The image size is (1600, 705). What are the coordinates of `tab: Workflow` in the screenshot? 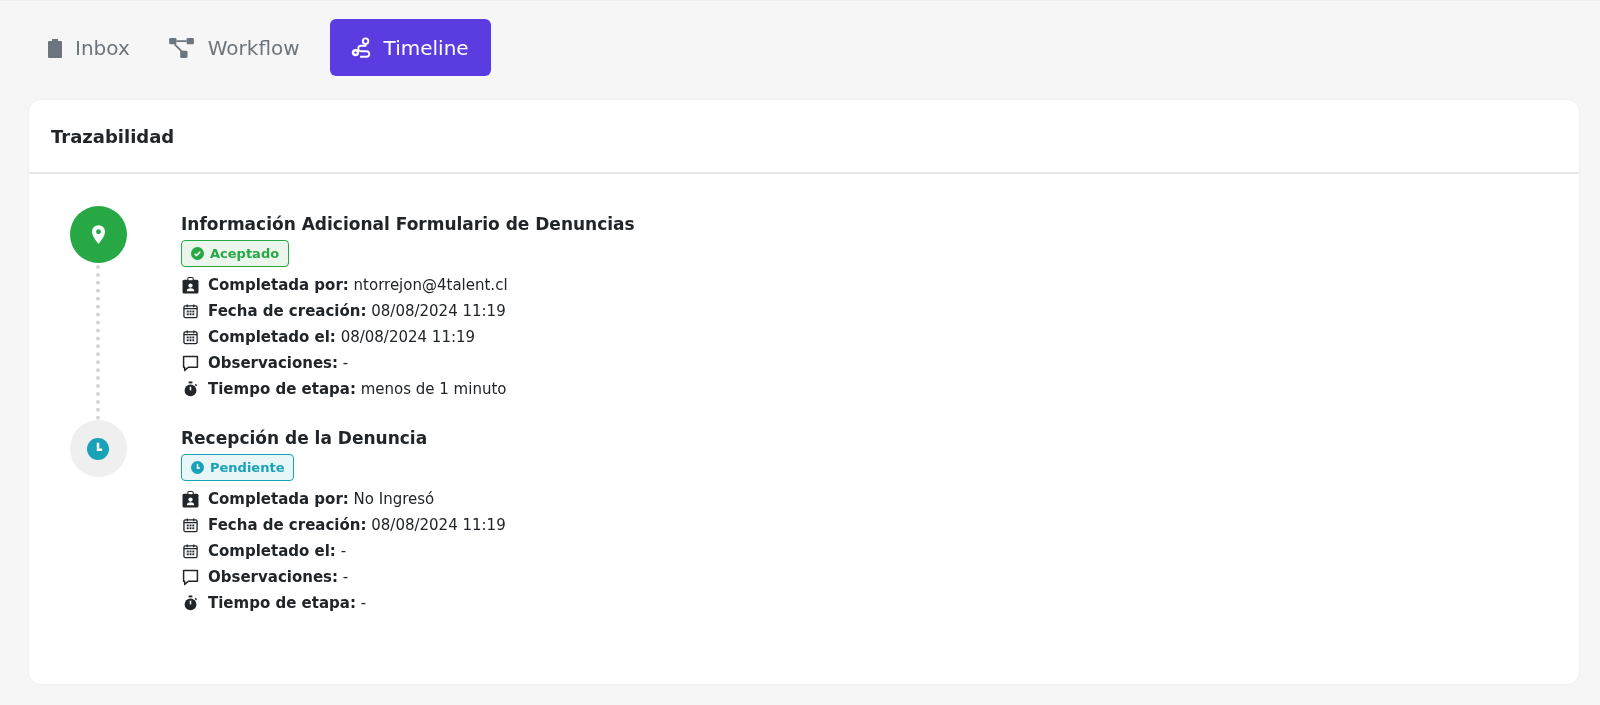 It's located at (237, 47).